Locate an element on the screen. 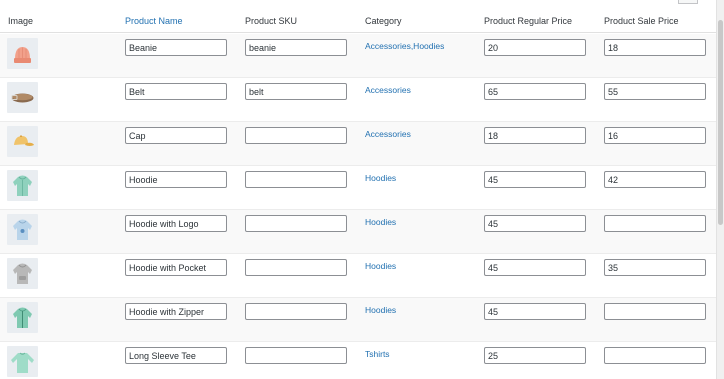 Image resolution: width=724 pixels, height=379 pixels. column-header-image: Image is located at coordinates (21, 21).